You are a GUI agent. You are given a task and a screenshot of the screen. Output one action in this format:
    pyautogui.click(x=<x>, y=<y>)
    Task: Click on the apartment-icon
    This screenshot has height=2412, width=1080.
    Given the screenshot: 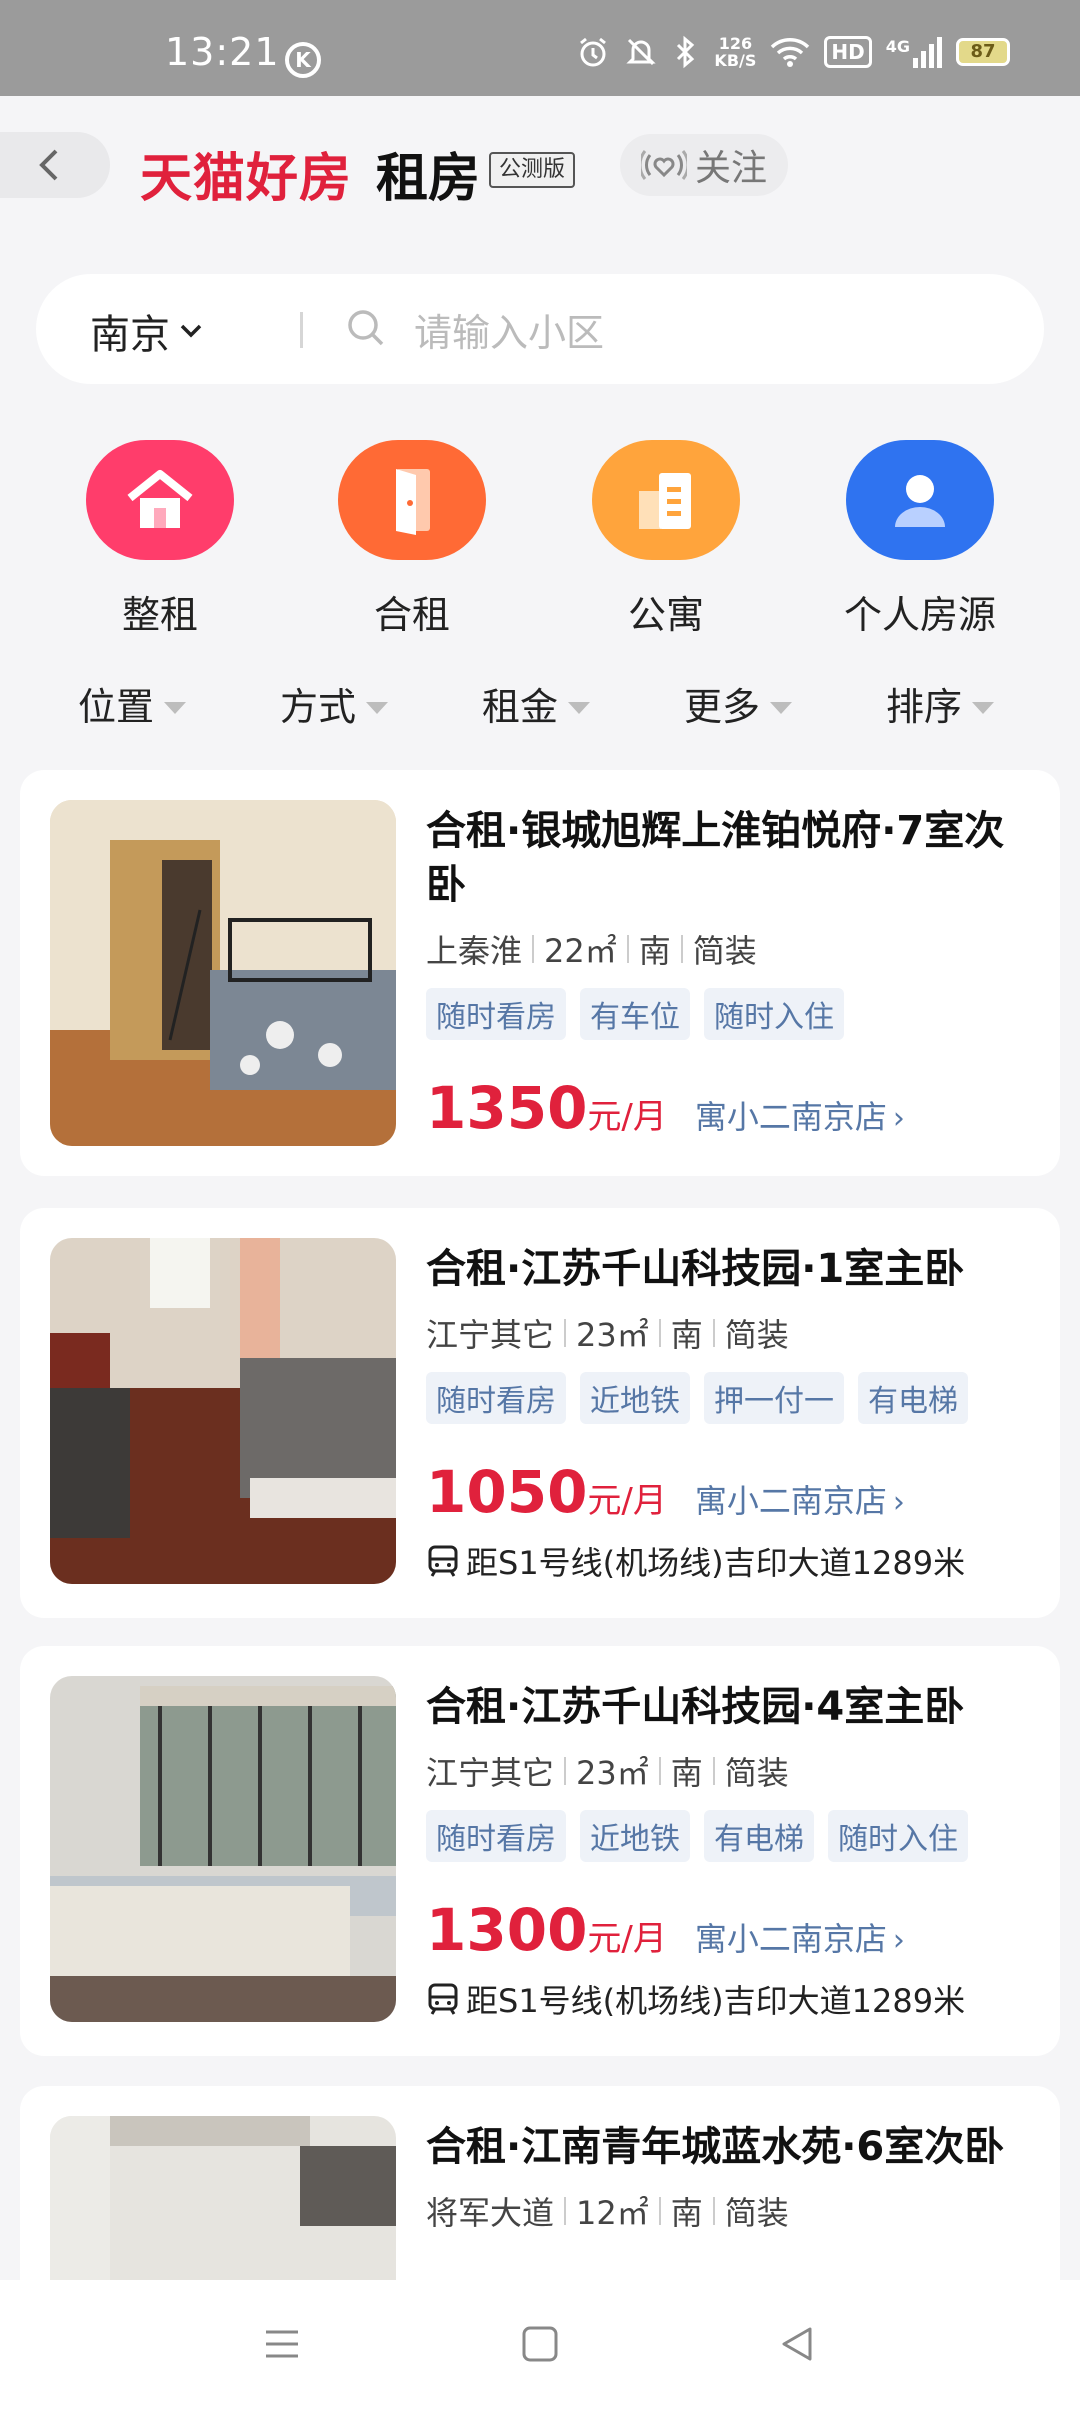 What is the action you would take?
    pyautogui.click(x=666, y=500)
    